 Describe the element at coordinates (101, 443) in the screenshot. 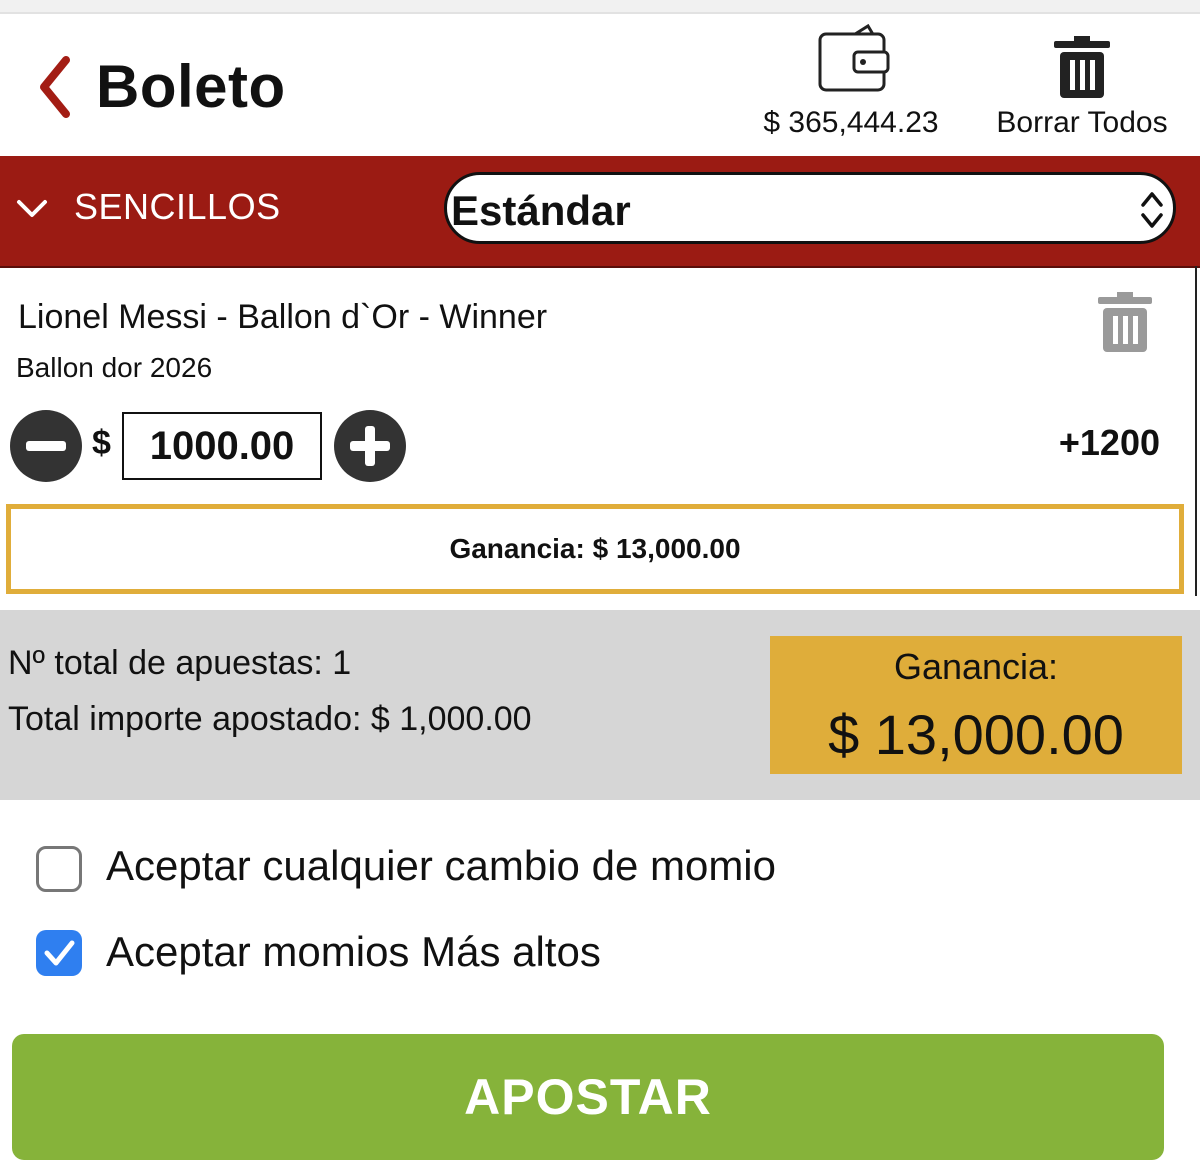

I see `currency-sign: $` at that location.